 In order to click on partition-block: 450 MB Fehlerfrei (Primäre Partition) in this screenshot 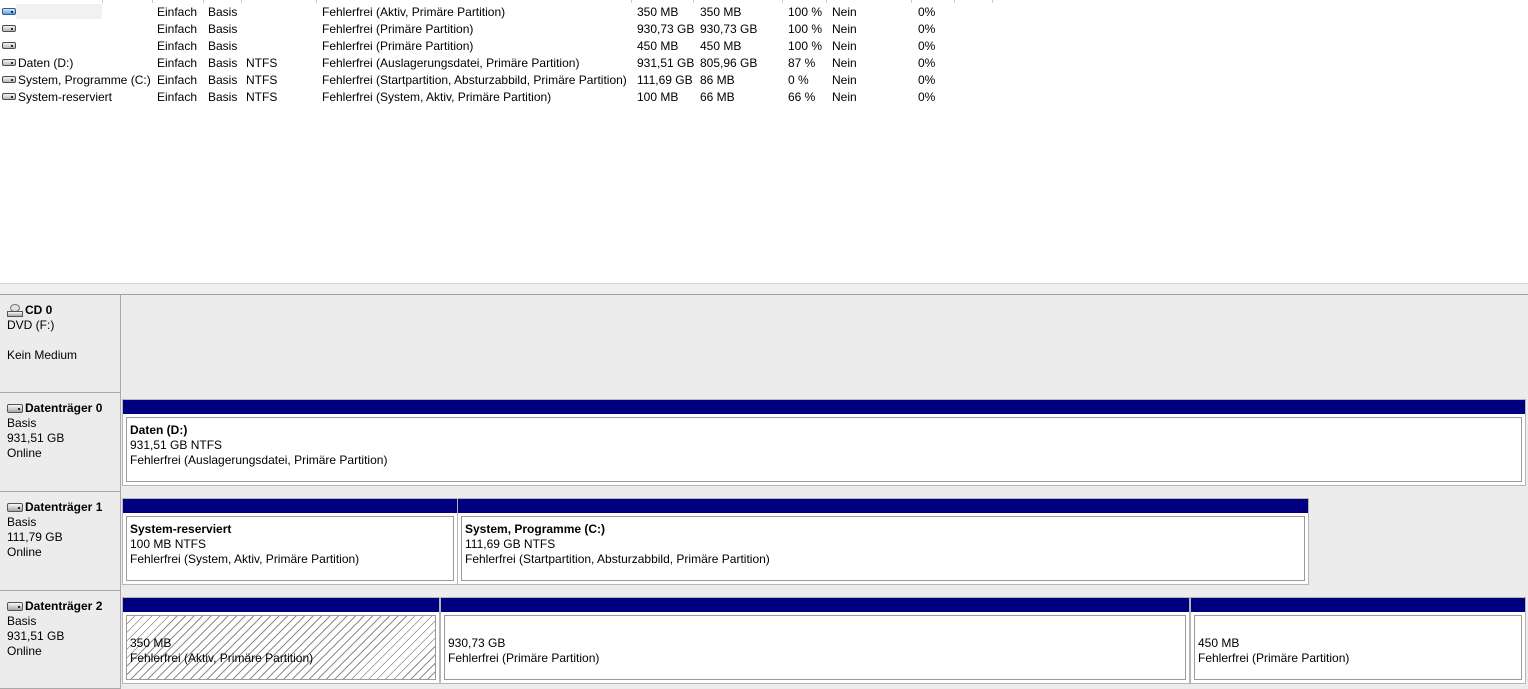, I will do `click(1358, 640)`.